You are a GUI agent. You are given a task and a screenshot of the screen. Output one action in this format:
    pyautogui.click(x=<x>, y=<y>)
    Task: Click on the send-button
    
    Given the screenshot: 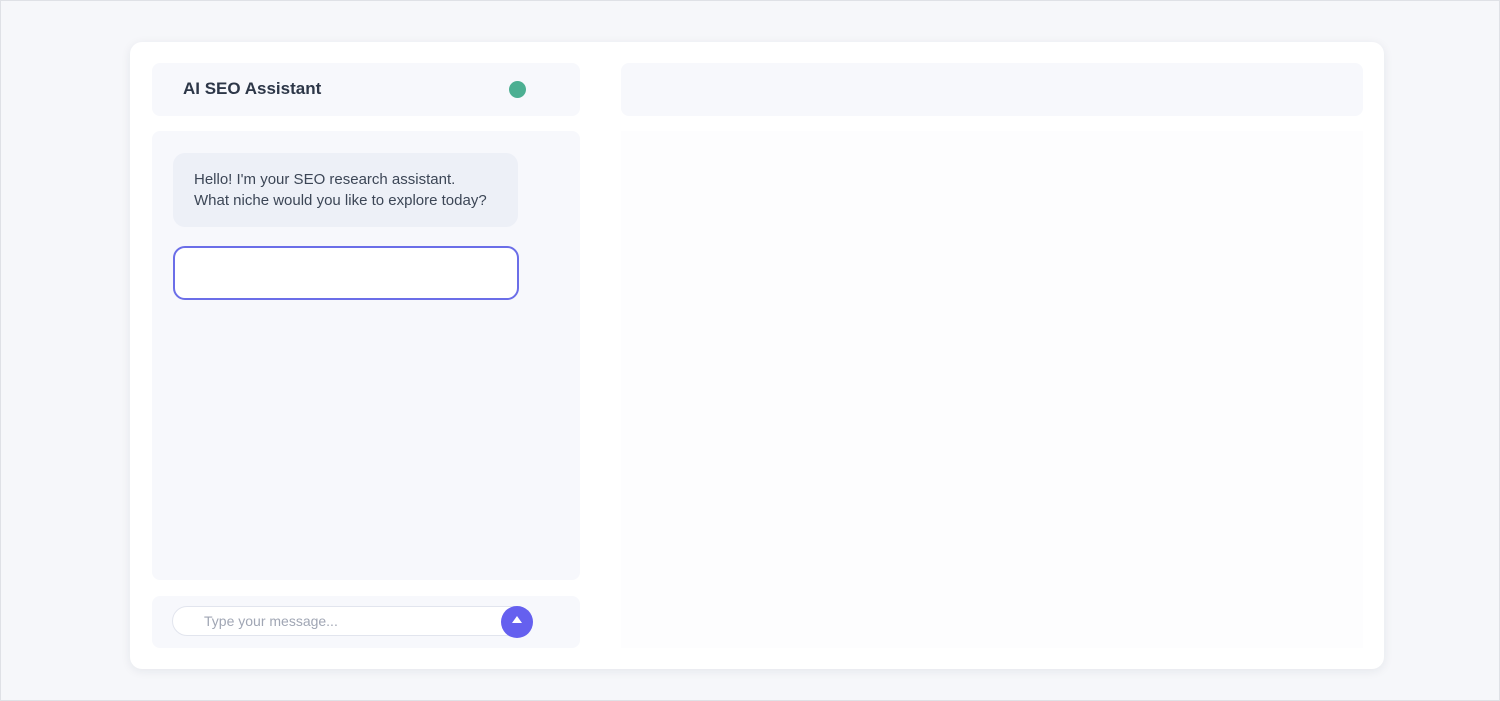 What is the action you would take?
    pyautogui.click(x=517, y=622)
    